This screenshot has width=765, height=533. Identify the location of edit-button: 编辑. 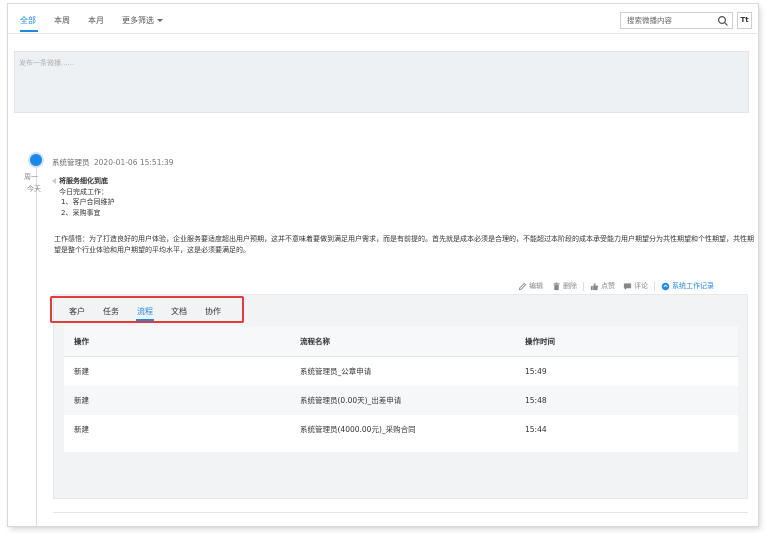
(530, 286).